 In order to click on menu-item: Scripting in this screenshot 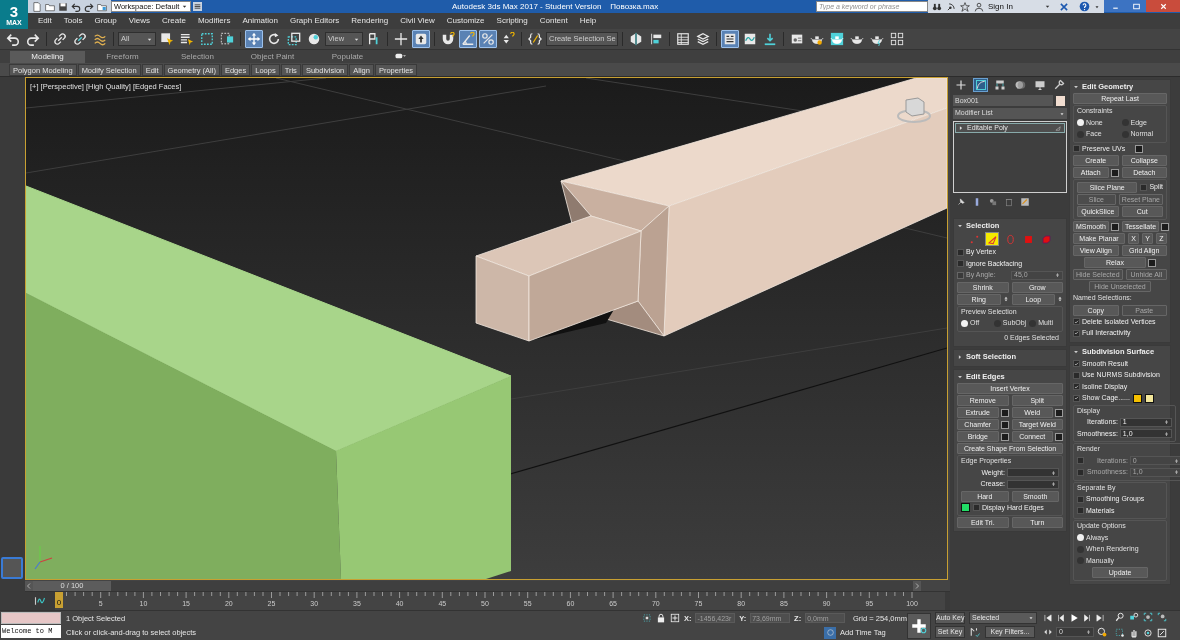, I will do `click(512, 21)`.